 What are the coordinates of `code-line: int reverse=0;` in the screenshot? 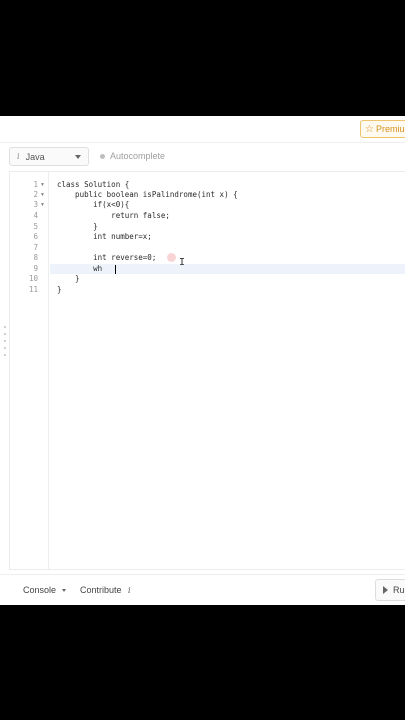 It's located at (106, 257).